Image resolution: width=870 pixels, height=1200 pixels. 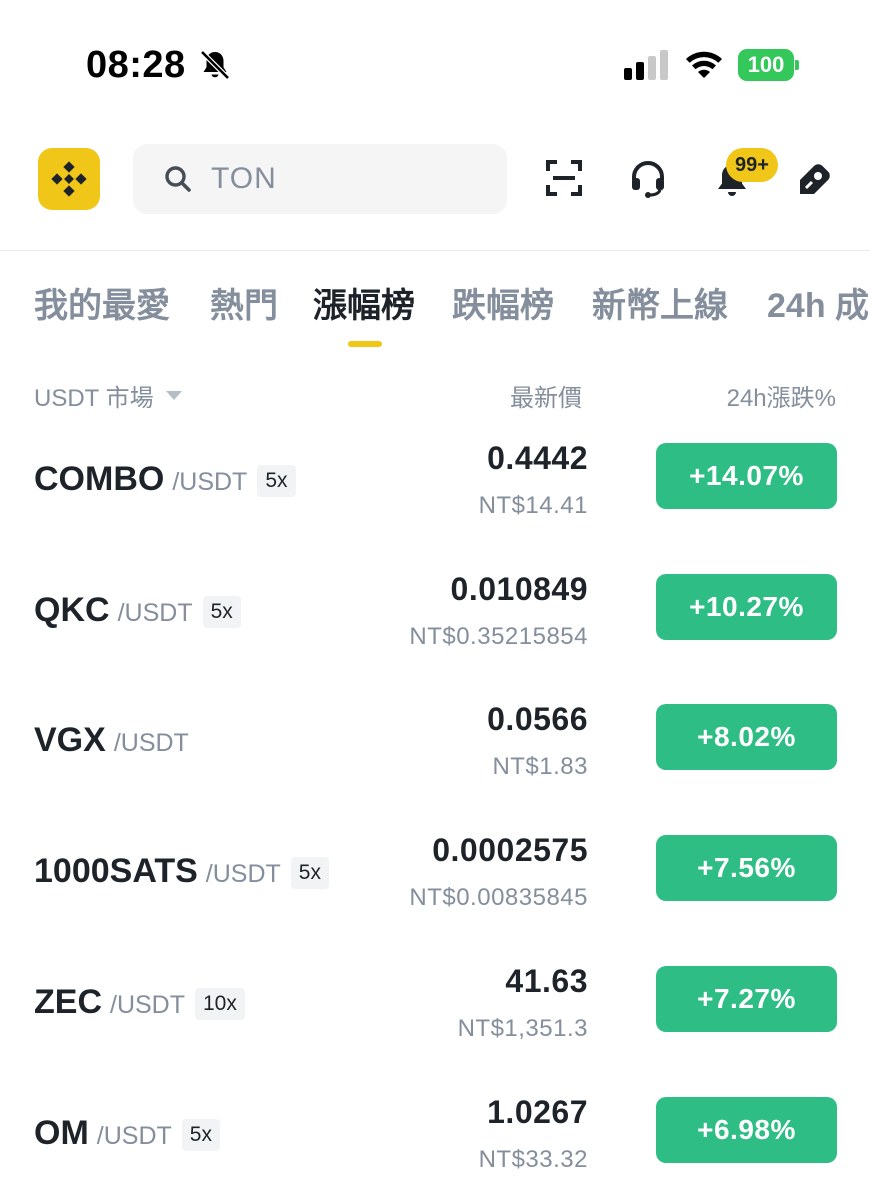 I want to click on last-price: 0.0002575, so click(x=510, y=850).